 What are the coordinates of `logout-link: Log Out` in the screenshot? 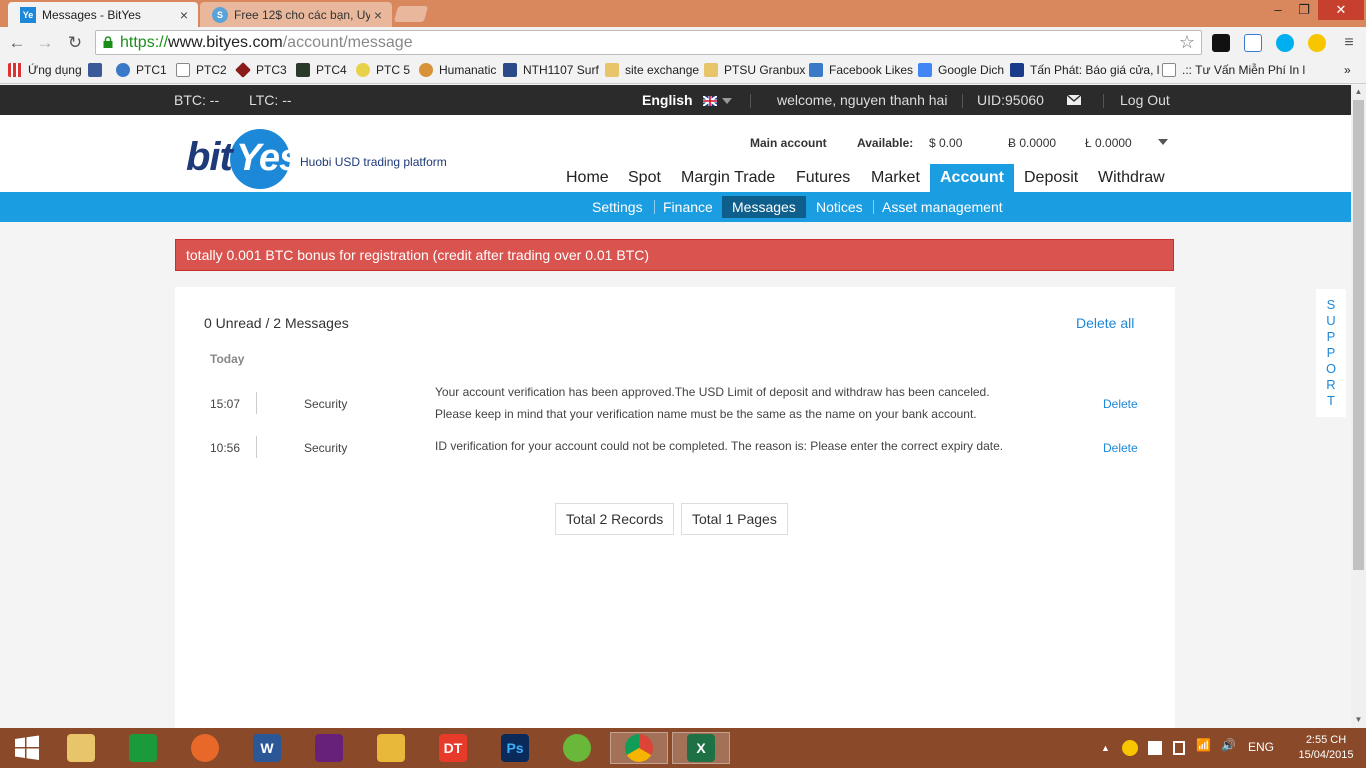 It's located at (1145, 100).